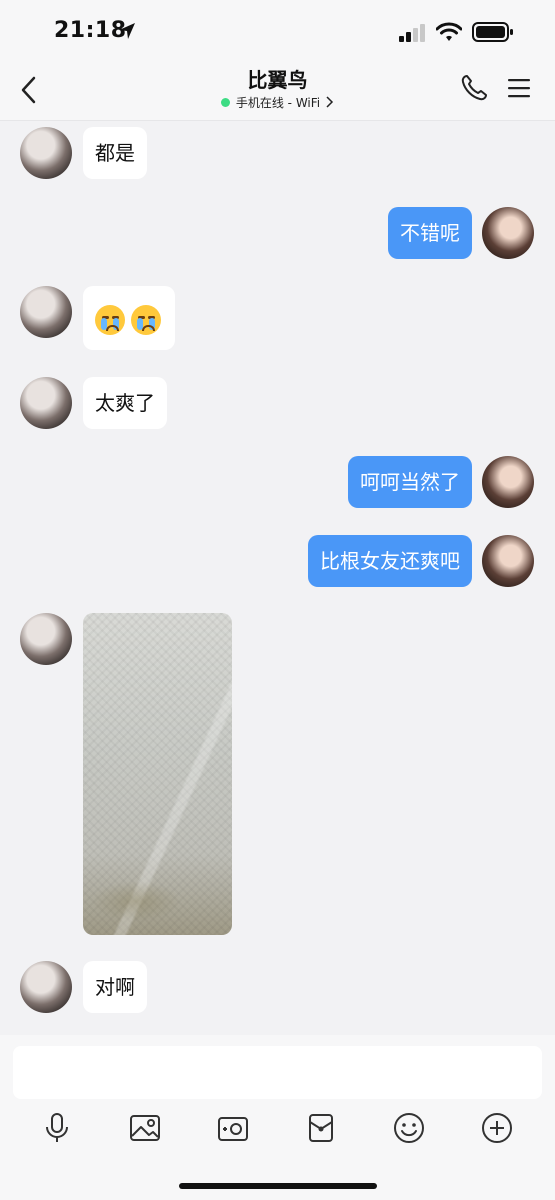  What do you see at coordinates (412, 33) in the screenshot?
I see `signal-icon` at bounding box center [412, 33].